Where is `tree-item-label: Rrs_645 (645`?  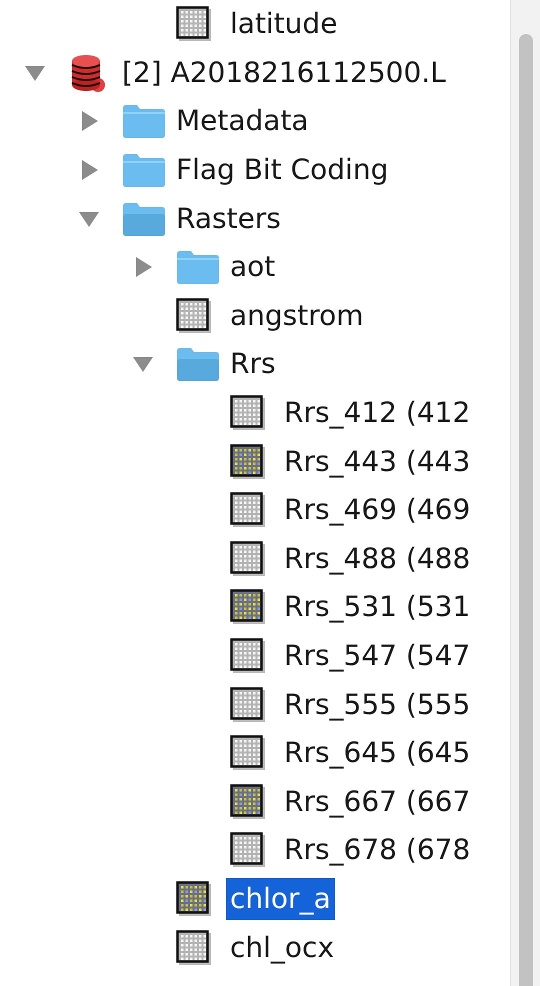 tree-item-label: Rrs_645 (645 is located at coordinates (377, 753).